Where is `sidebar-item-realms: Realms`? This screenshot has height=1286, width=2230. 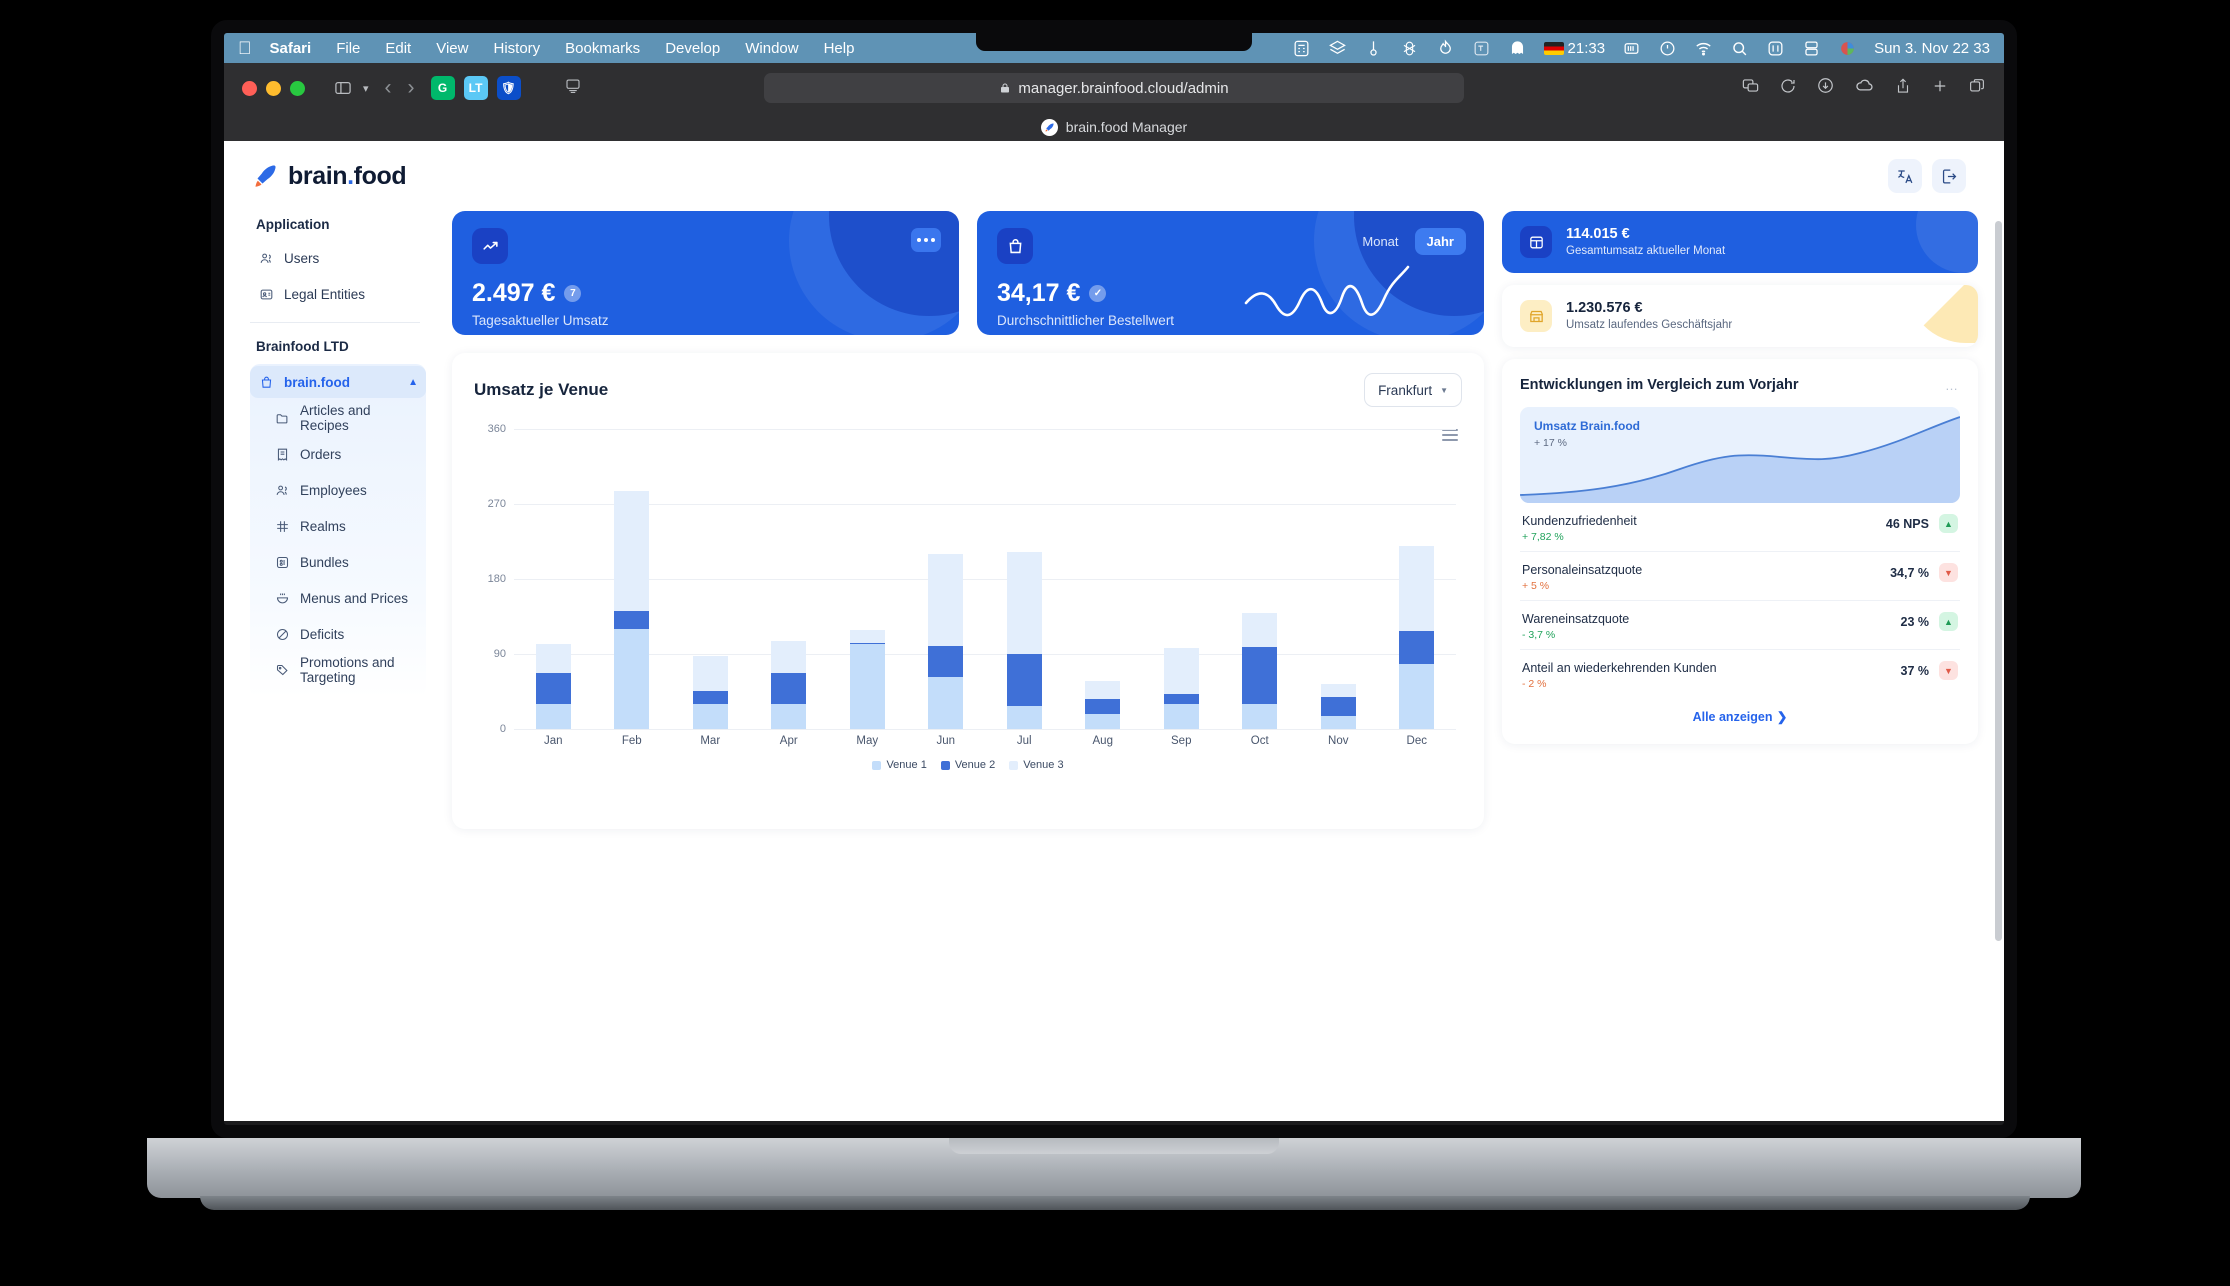 sidebar-item-realms: Realms is located at coordinates (346, 526).